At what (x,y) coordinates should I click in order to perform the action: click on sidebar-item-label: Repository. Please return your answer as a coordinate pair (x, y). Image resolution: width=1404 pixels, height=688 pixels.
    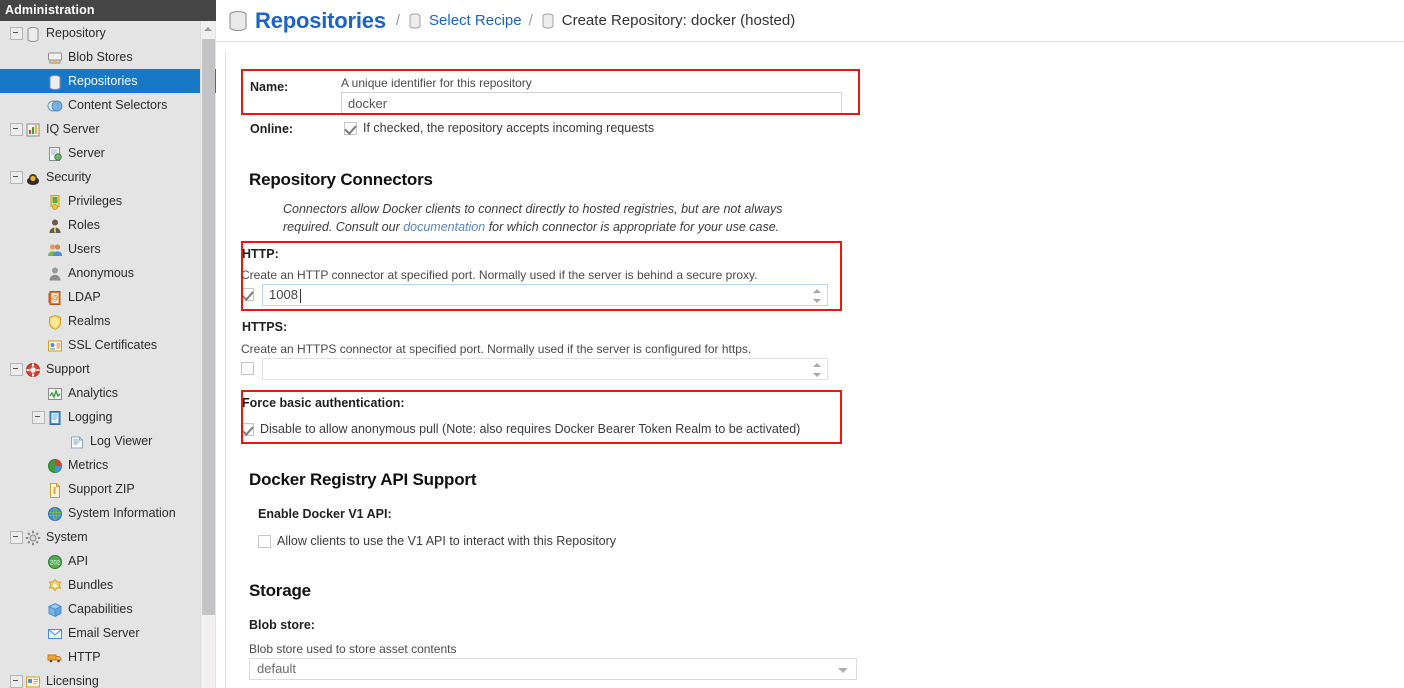
    Looking at the image, I should click on (76, 33).